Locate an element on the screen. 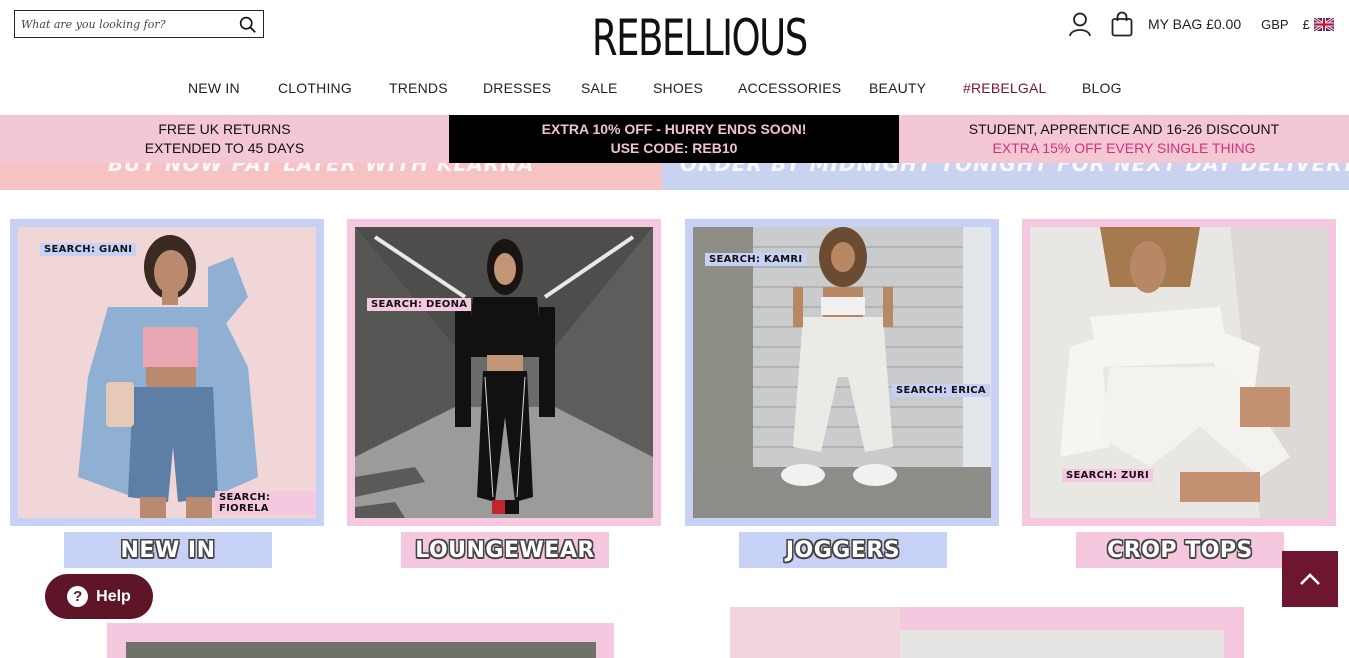  scroll-to-top-button is located at coordinates (1310, 579).